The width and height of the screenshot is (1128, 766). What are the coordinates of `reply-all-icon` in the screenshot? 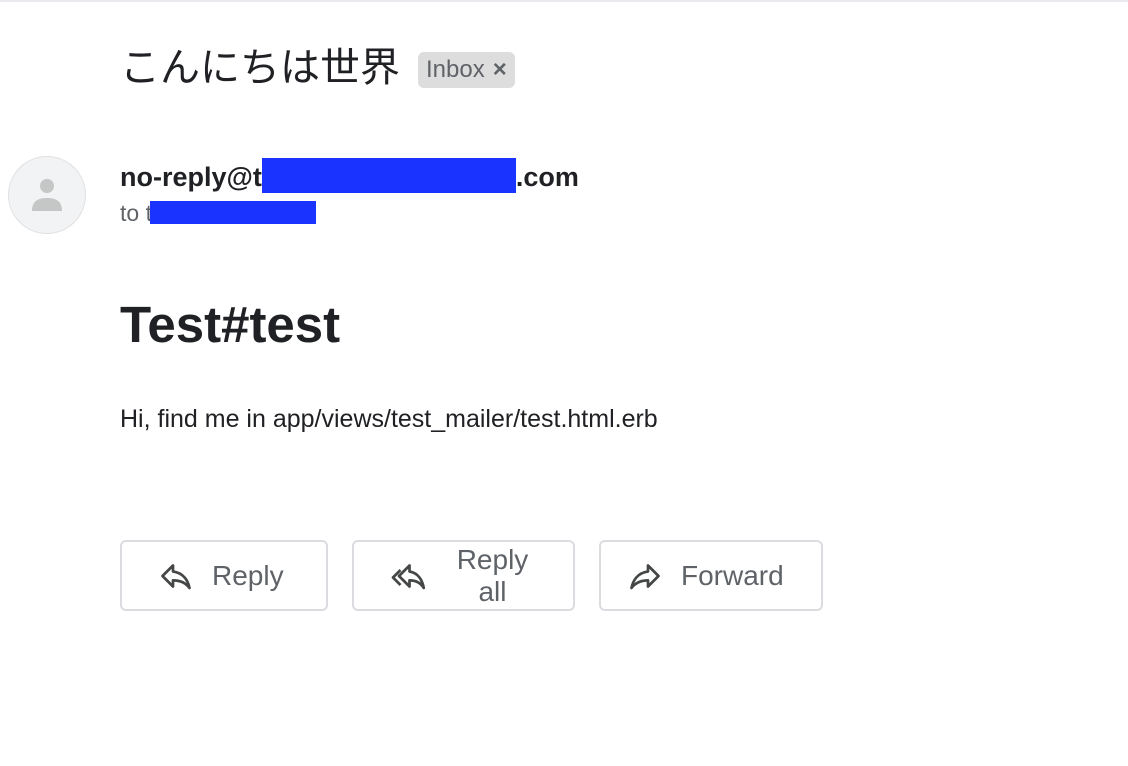 It's located at (408, 576).